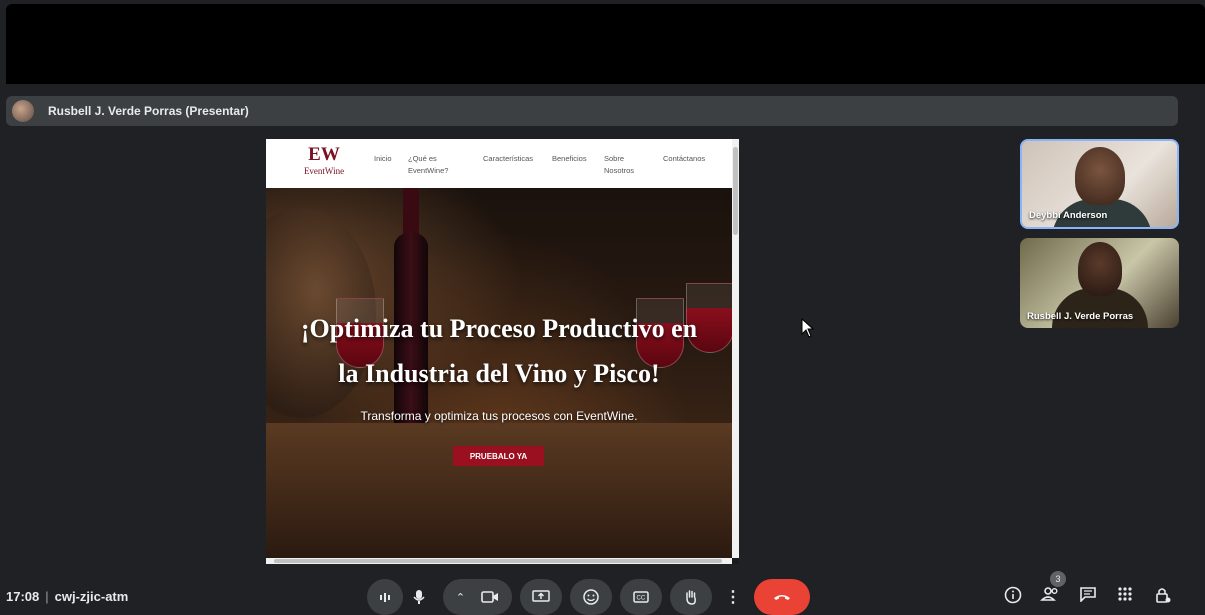  Describe the element at coordinates (808, 328) in the screenshot. I see `mouse-cursor-icon` at that location.